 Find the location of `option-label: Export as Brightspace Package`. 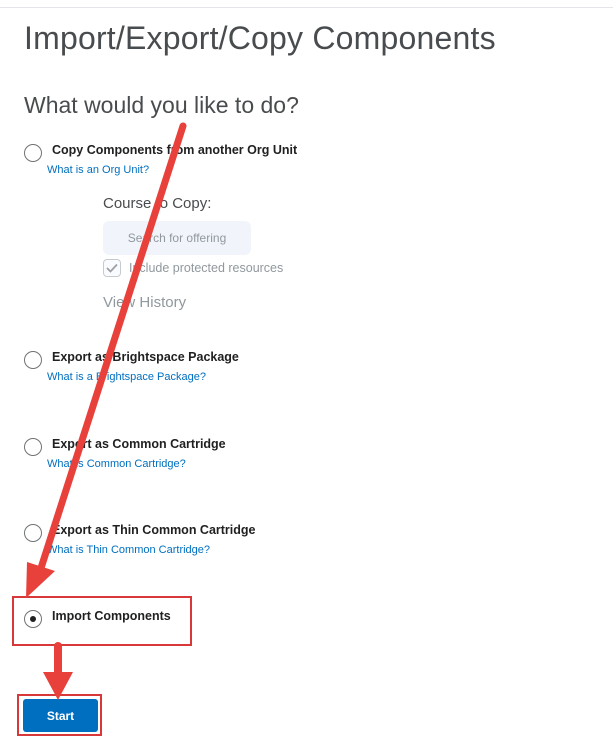

option-label: Export as Brightspace Package is located at coordinates (145, 357).